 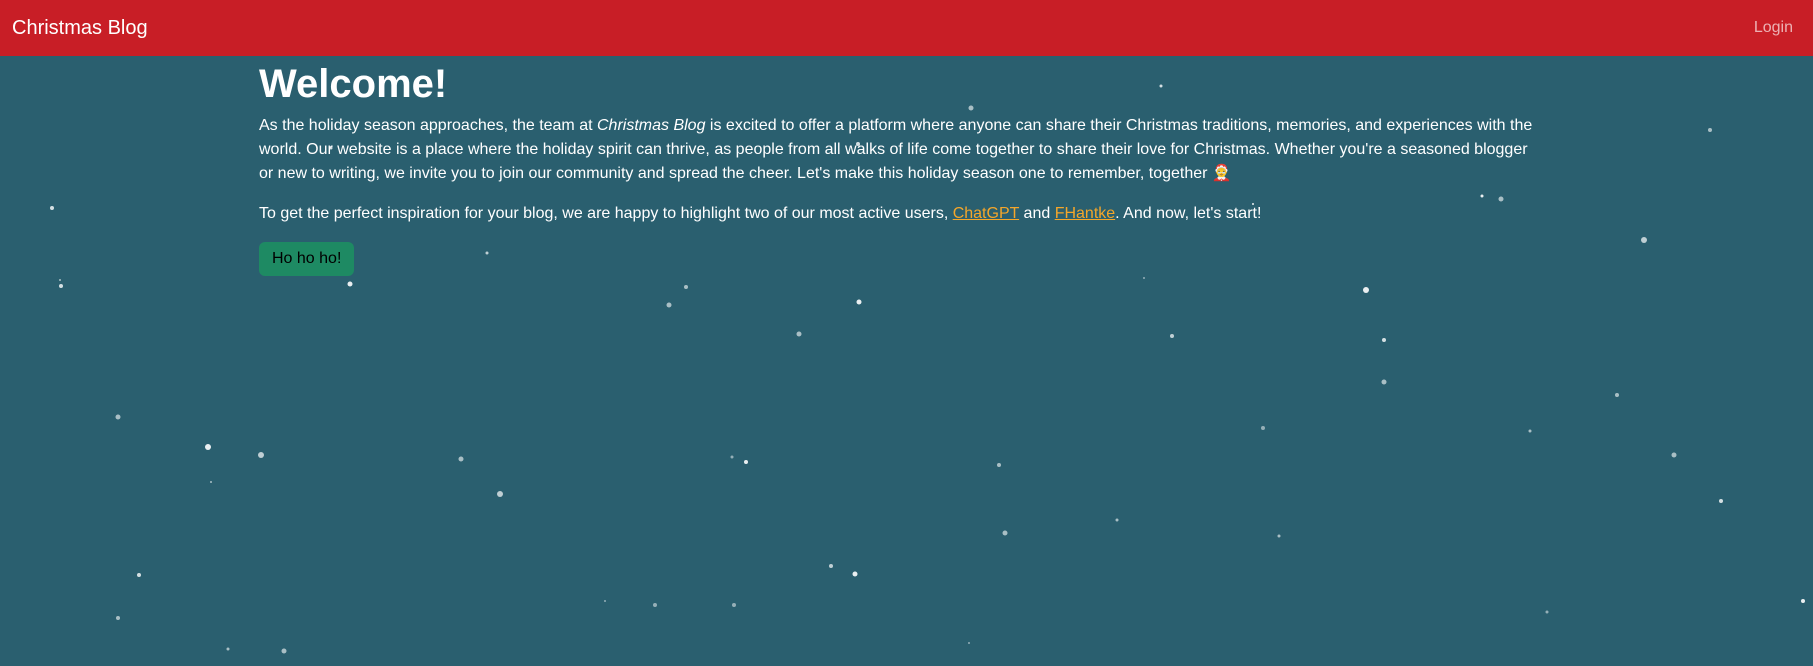 I want to click on brand-link: Christmas Blog, so click(x=80, y=28).